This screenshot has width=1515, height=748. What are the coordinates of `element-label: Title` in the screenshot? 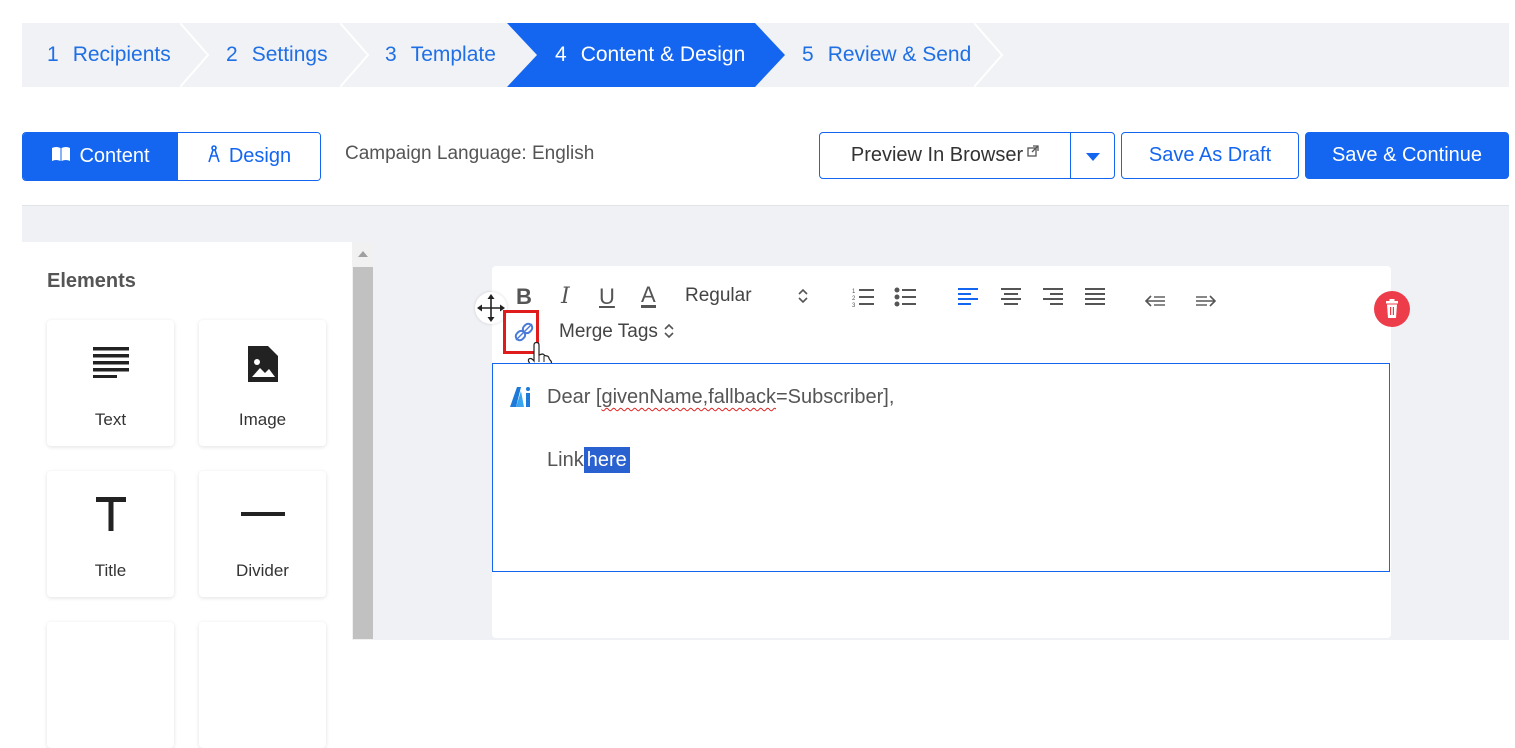 It's located at (110, 570).